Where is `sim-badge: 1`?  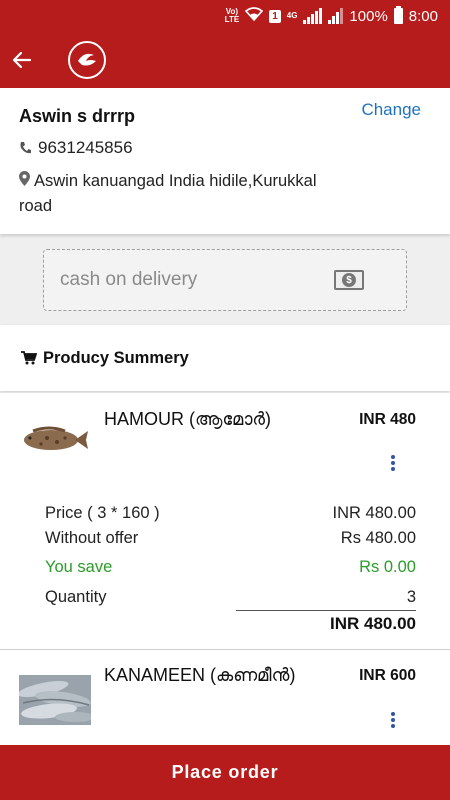 sim-badge: 1 is located at coordinates (275, 16).